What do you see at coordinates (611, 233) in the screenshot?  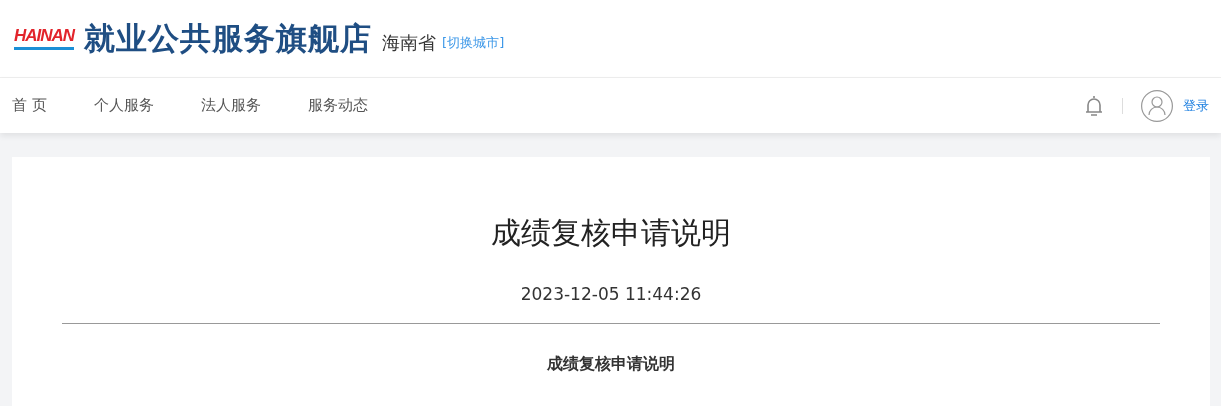 I see `article-title: 成绩复核申请说明` at bounding box center [611, 233].